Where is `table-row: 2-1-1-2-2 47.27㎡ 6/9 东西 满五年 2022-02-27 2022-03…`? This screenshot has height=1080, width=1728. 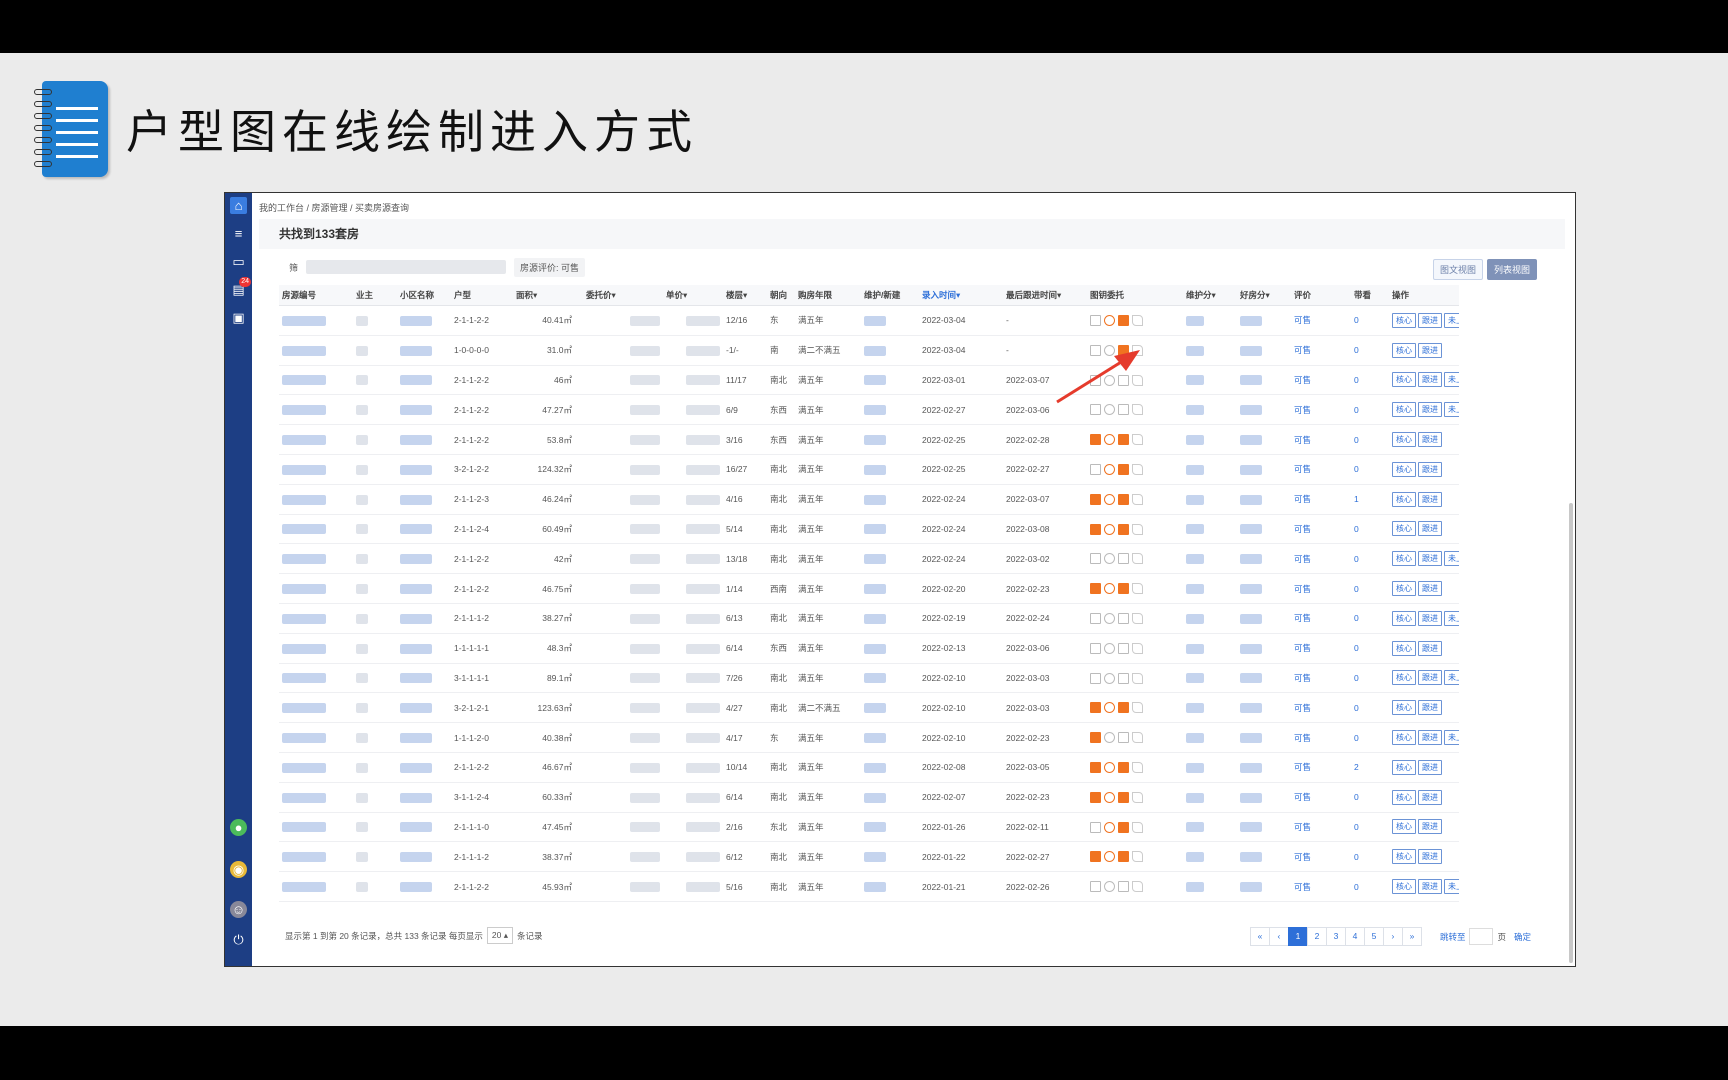
table-row: 2-1-1-2-2 47.27㎡ 6/9 东西 满五年 2022-02-27 2022-03… is located at coordinates (869, 410).